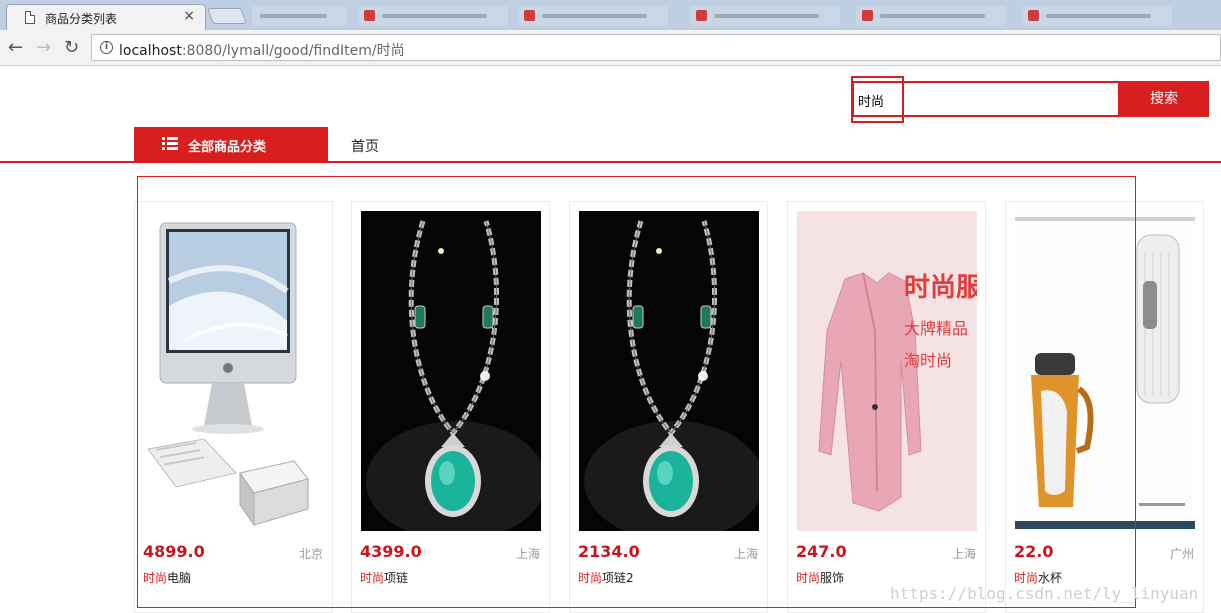 The width and height of the screenshot is (1221, 613). I want to click on tab-title: 商品分类列表, so click(81, 19).